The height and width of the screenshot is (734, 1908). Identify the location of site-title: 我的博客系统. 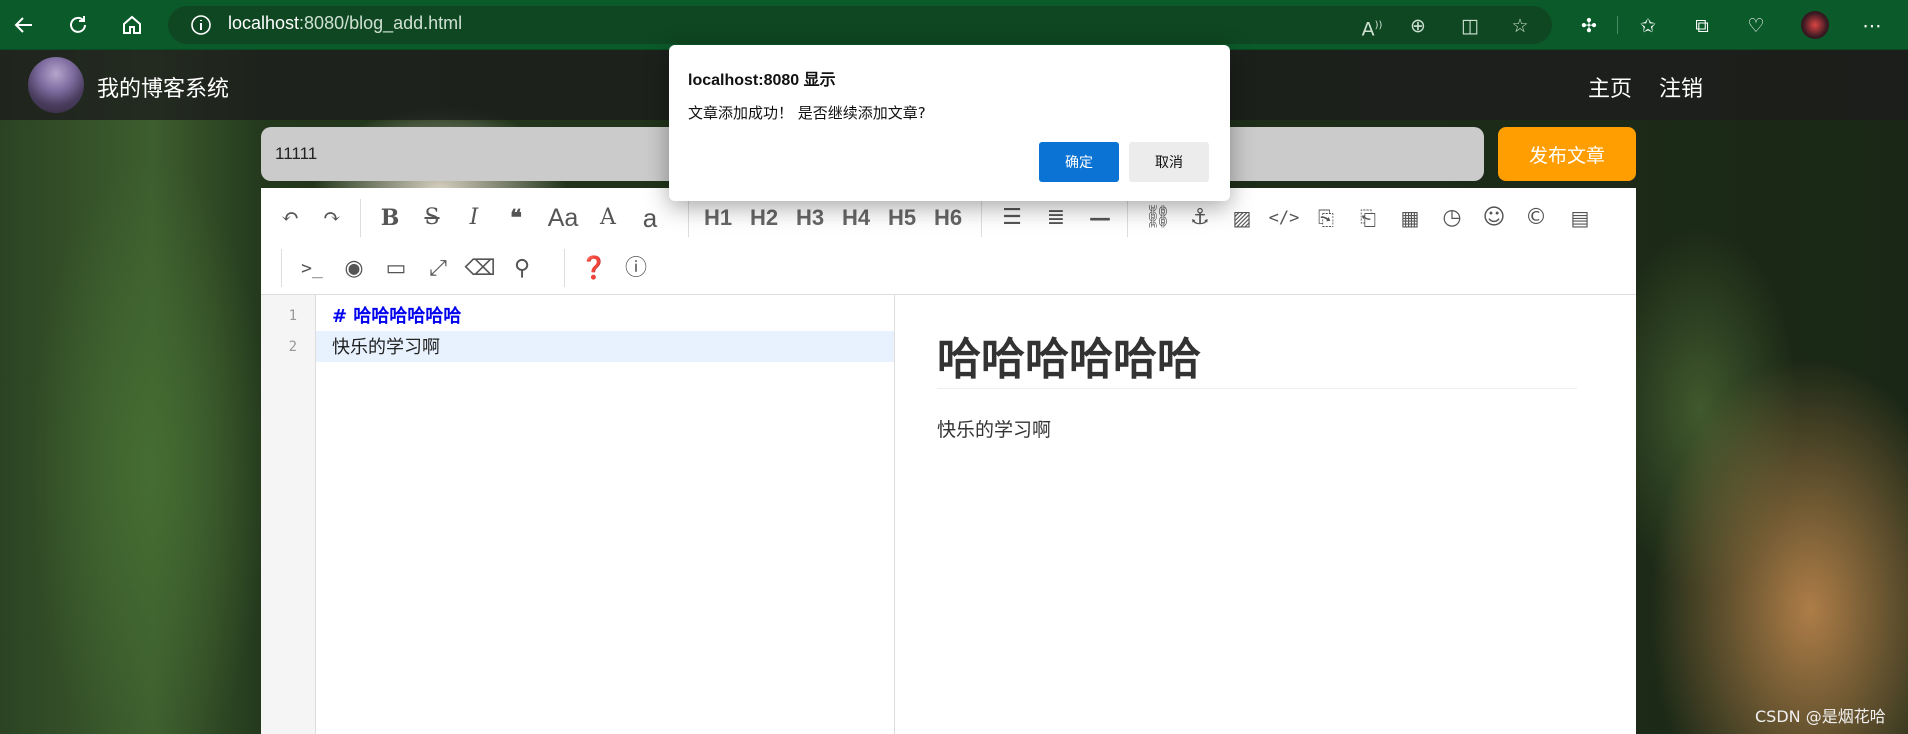
(163, 89).